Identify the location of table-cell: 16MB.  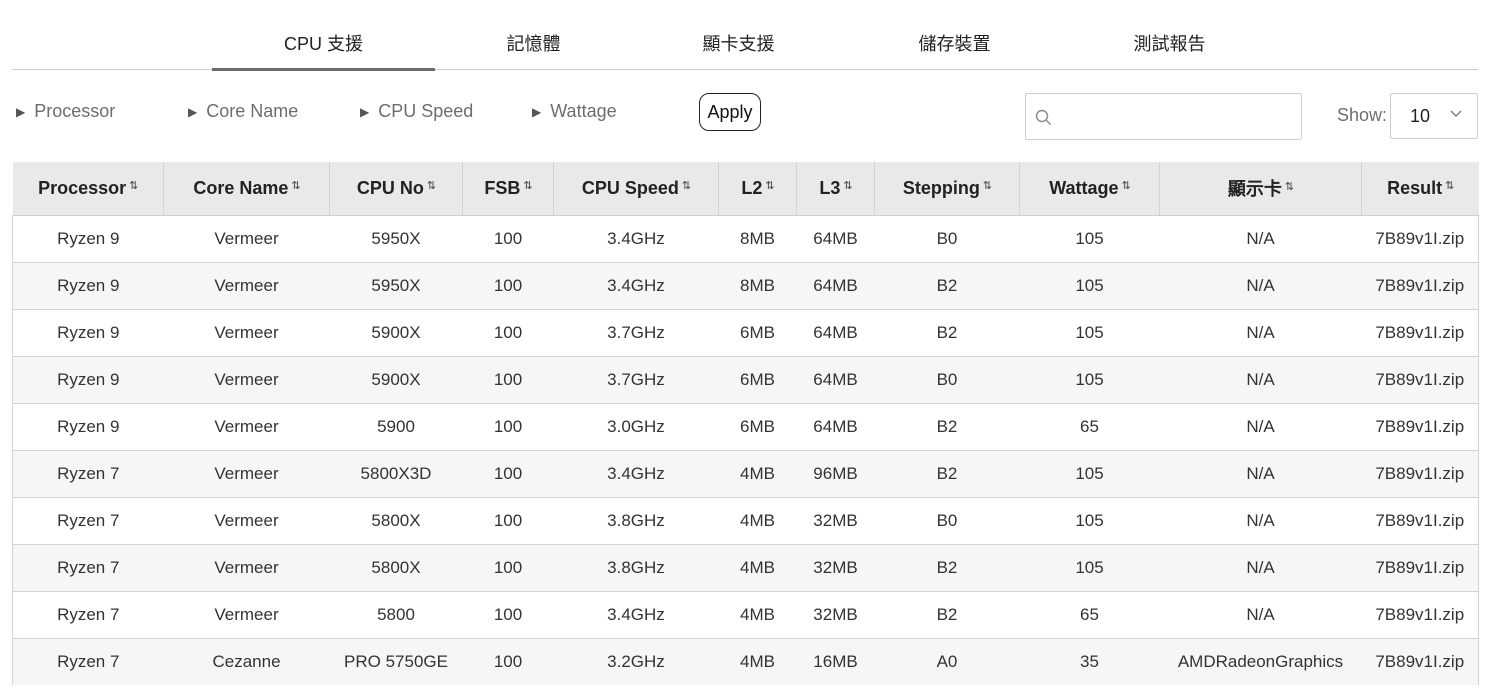
(835, 661).